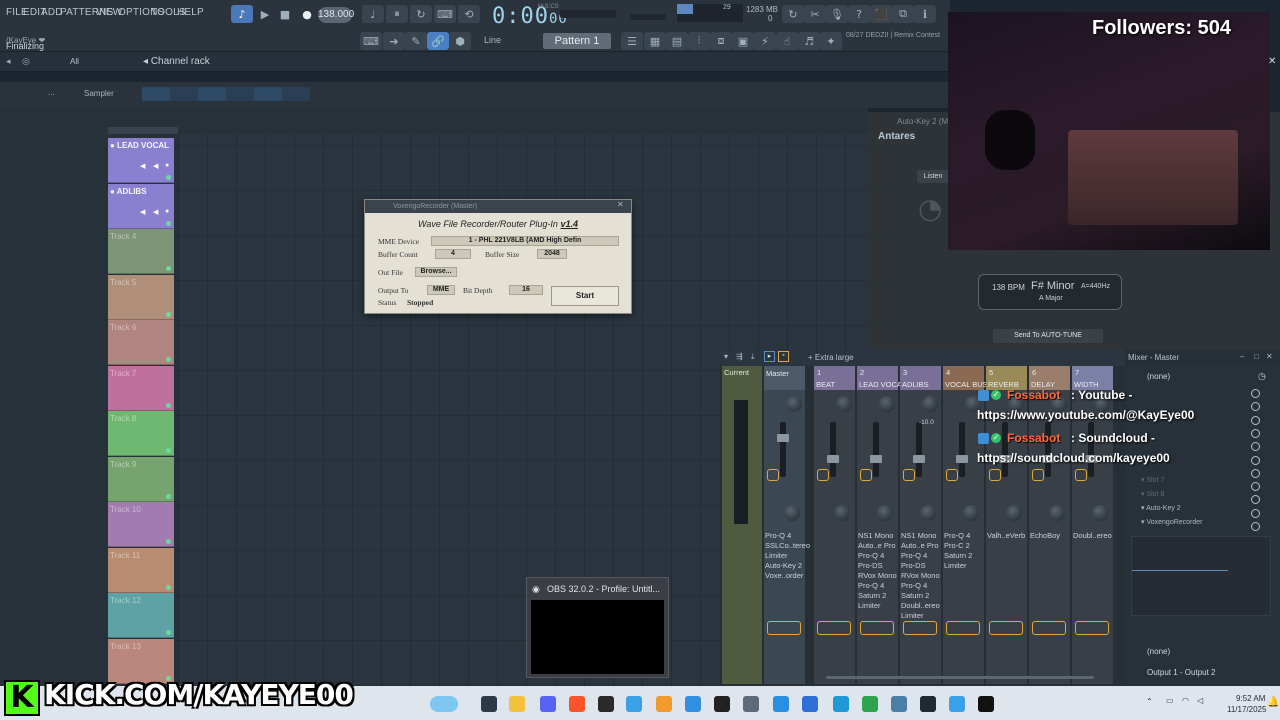  Describe the element at coordinates (373, 14) in the screenshot. I see `metronome-icon: ♩` at that location.